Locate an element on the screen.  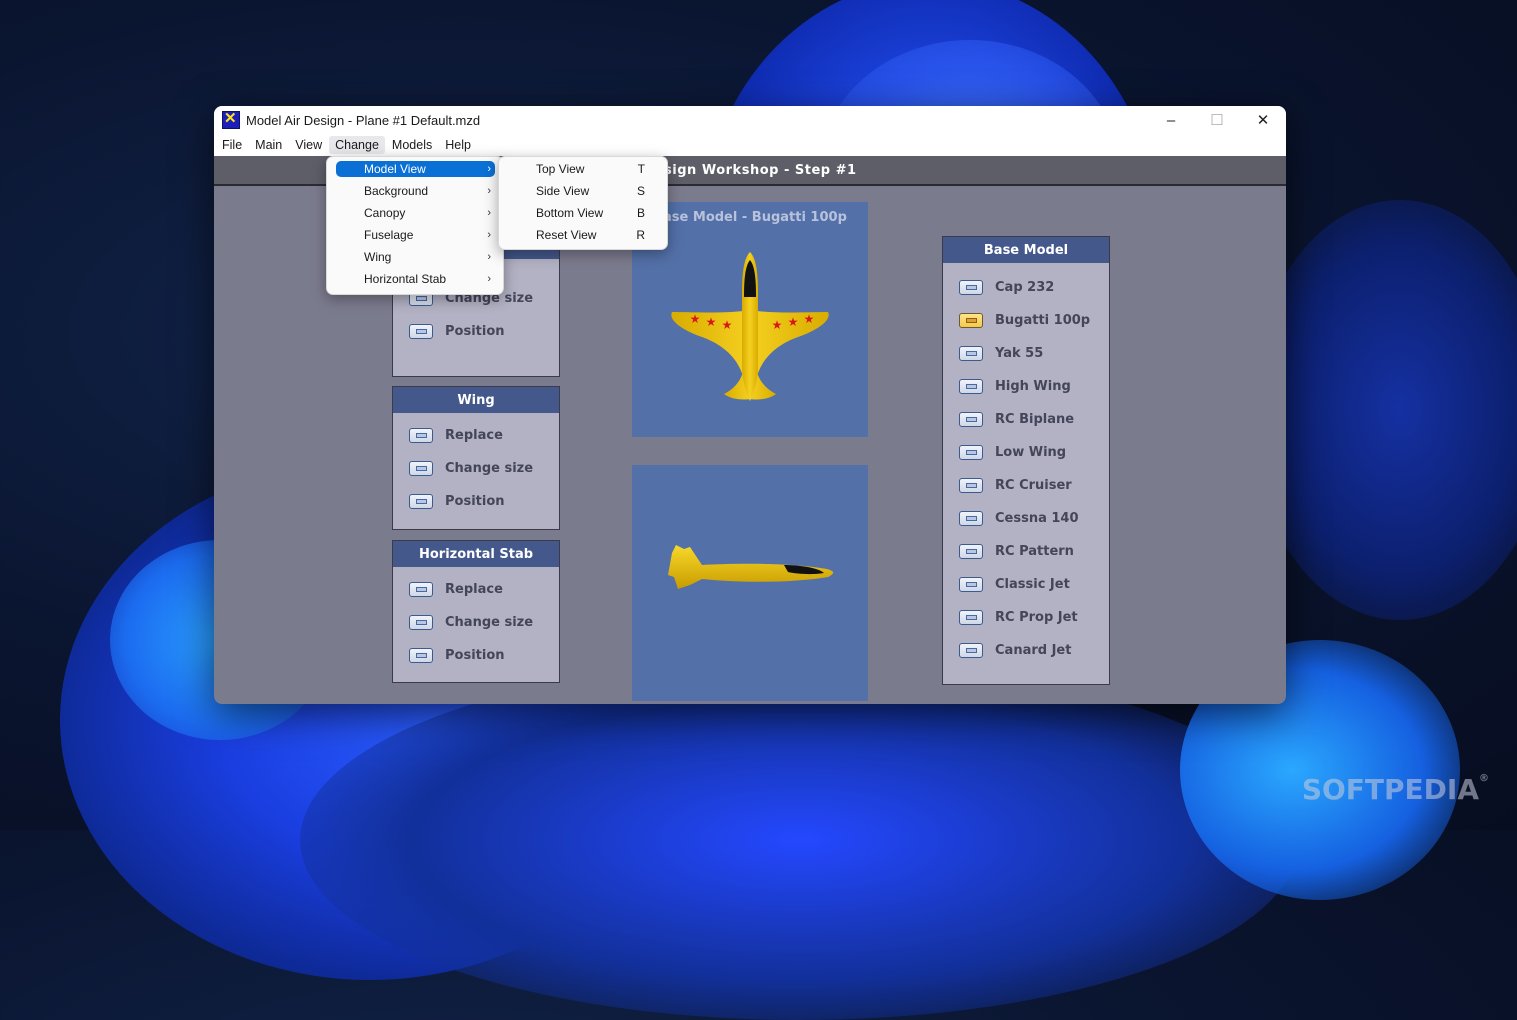
menu-item-label: Wing is located at coordinates (378, 257).